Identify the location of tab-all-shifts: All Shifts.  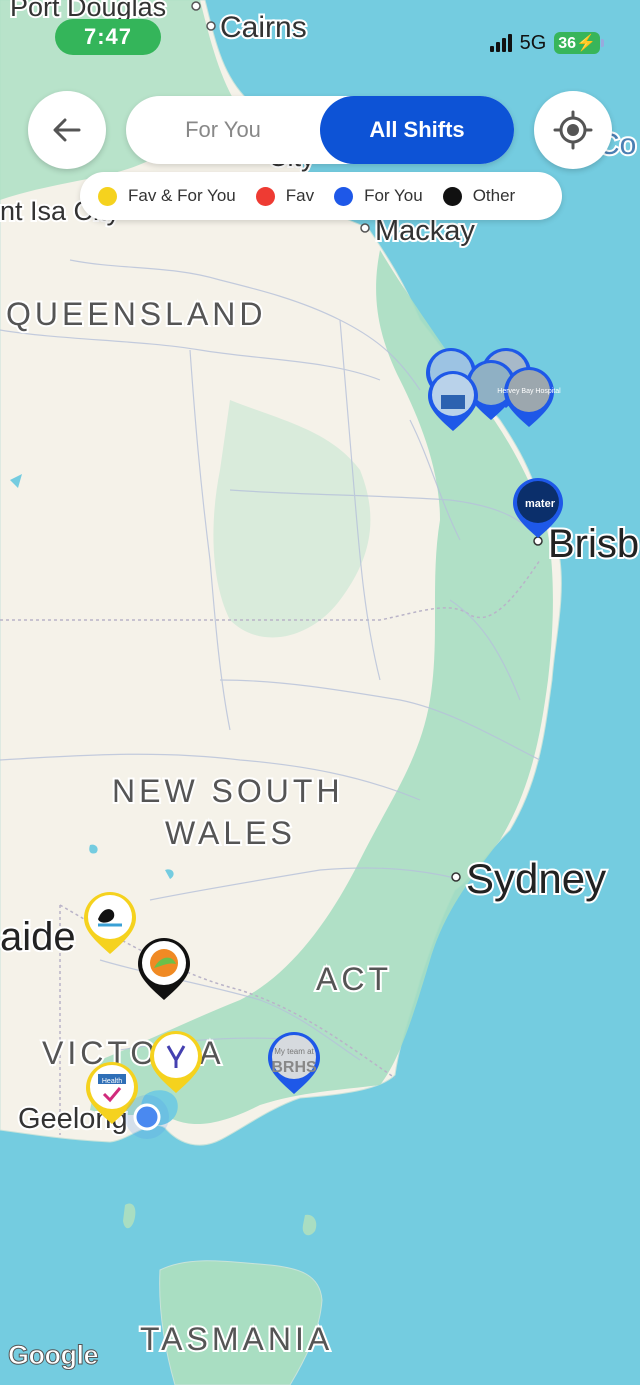
(417, 130).